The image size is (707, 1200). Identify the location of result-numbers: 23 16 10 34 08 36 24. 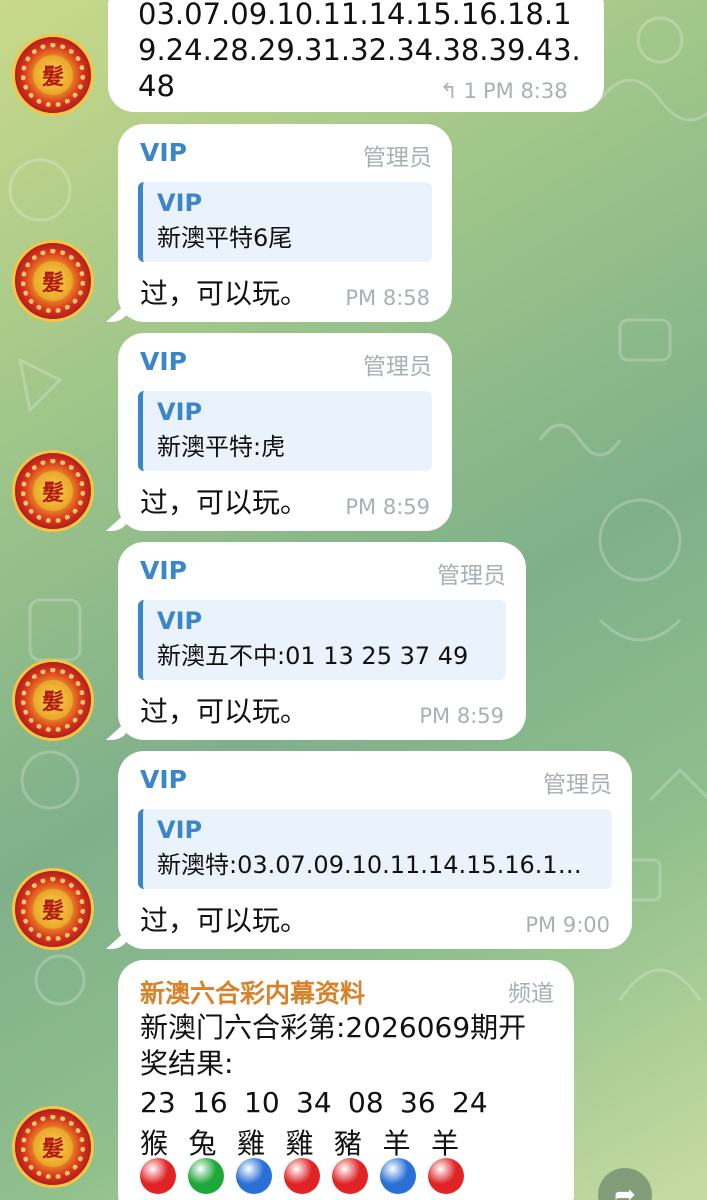
(322, 1102).